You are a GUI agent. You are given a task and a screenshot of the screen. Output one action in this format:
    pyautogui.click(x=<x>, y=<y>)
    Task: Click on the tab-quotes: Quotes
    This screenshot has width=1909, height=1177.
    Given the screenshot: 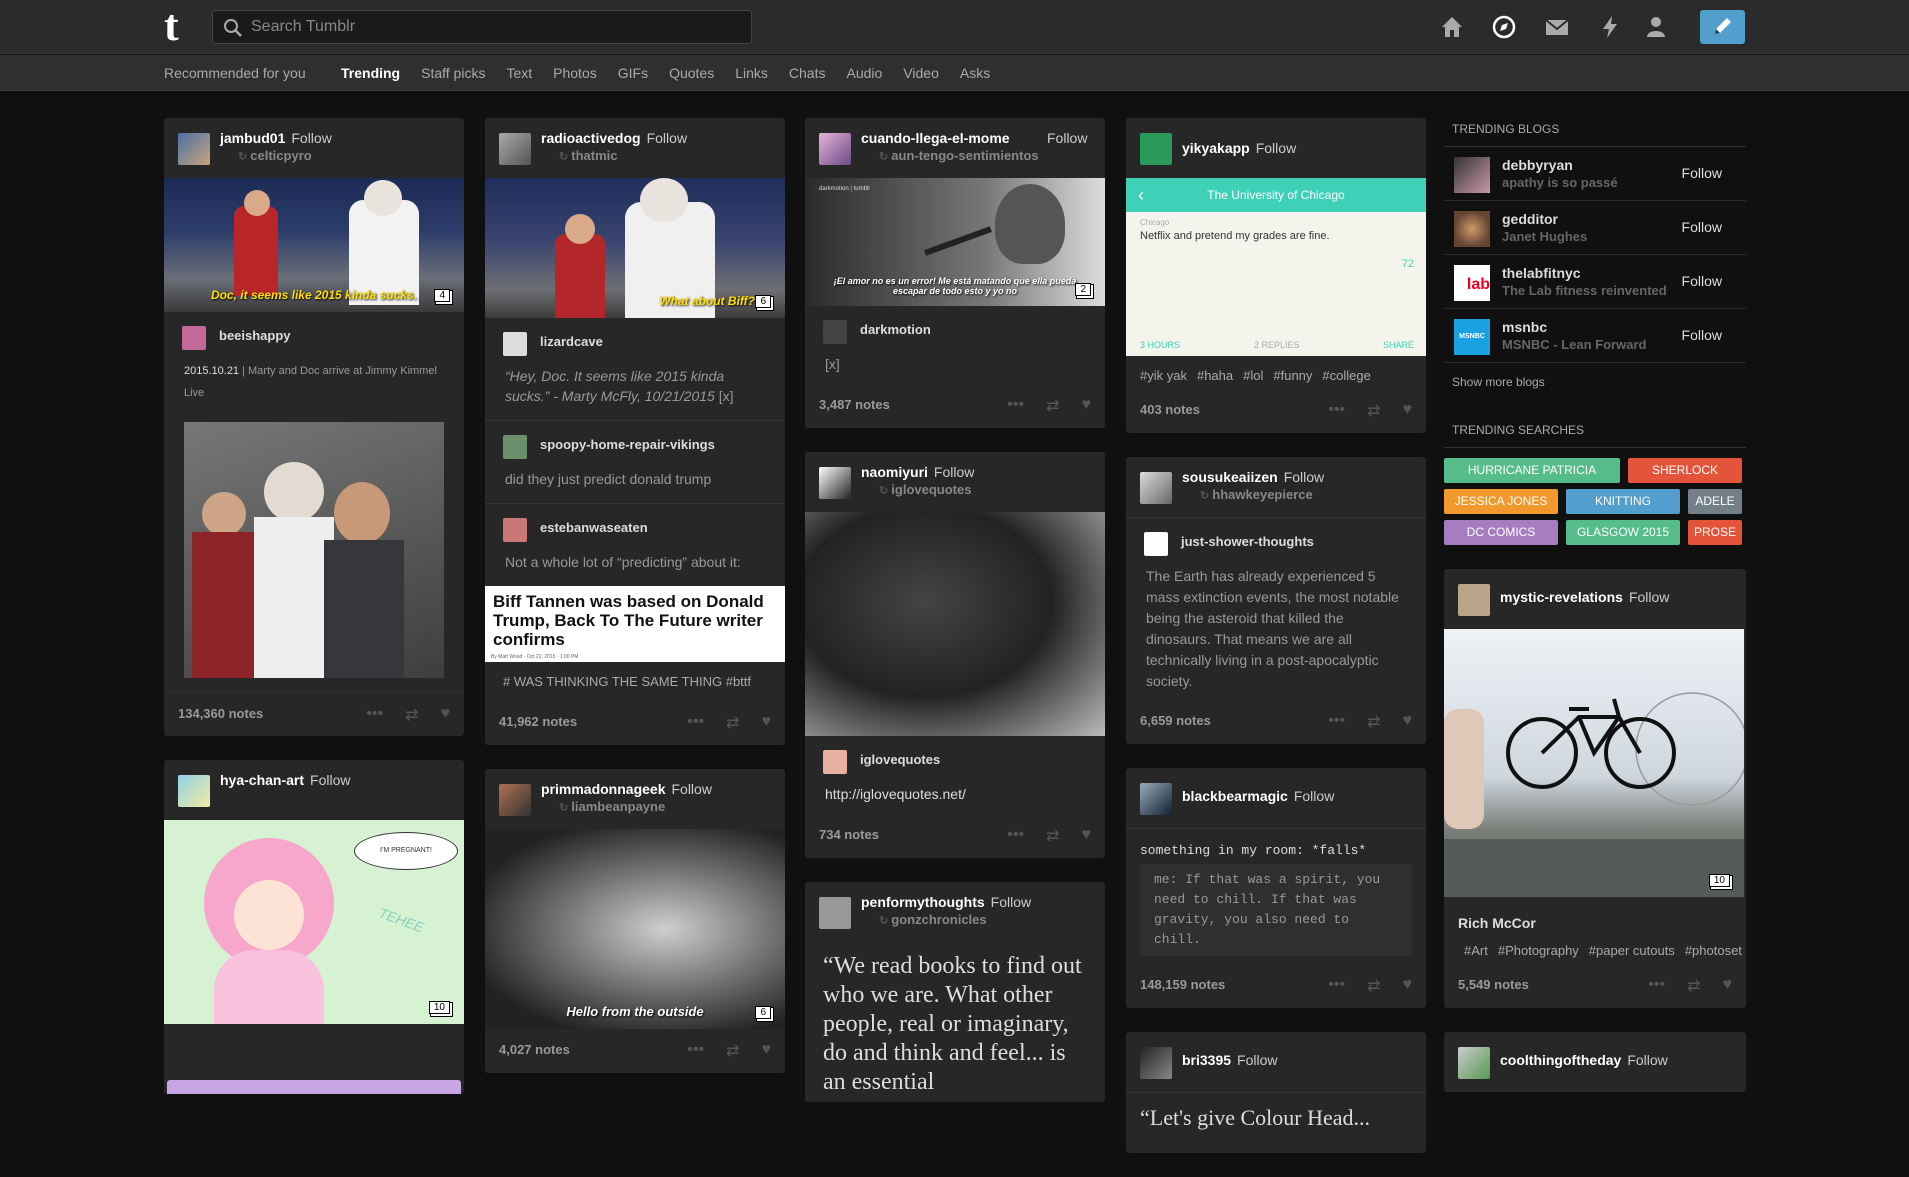 What is the action you would take?
    pyautogui.click(x=691, y=73)
    